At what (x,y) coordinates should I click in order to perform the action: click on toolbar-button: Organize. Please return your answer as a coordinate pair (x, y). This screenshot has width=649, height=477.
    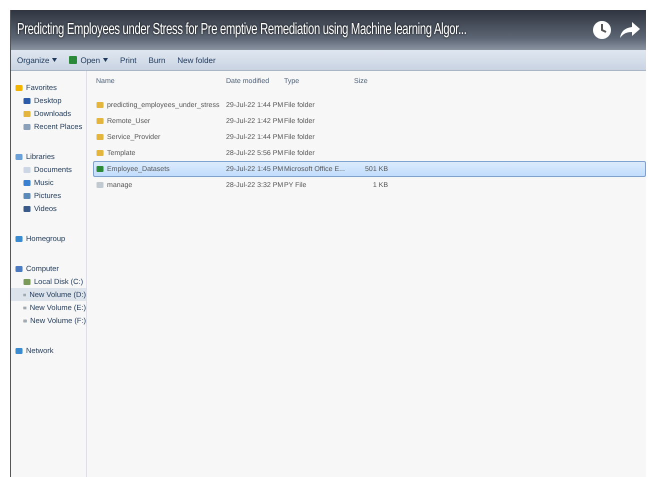
    Looking at the image, I should click on (37, 60).